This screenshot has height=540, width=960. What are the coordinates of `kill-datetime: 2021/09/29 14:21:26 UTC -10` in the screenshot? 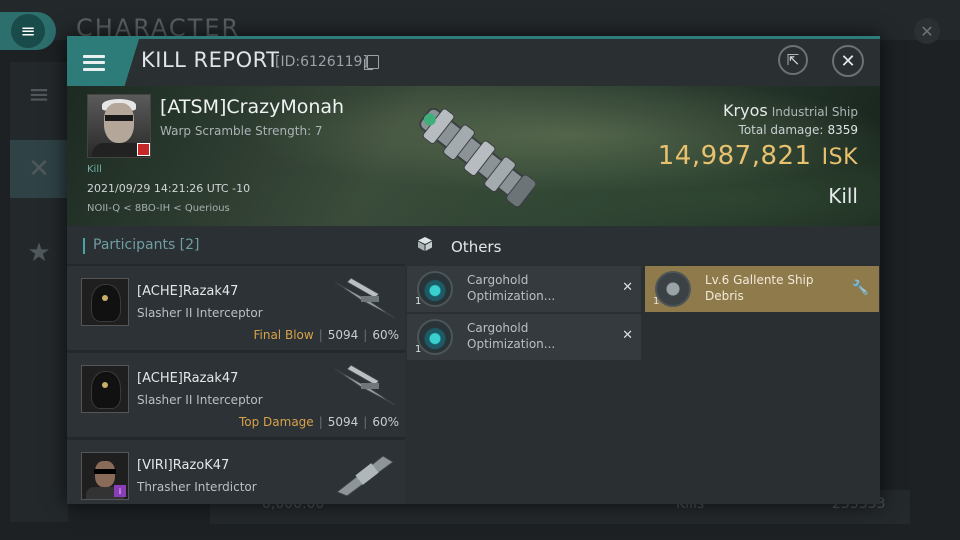 It's located at (169, 188).